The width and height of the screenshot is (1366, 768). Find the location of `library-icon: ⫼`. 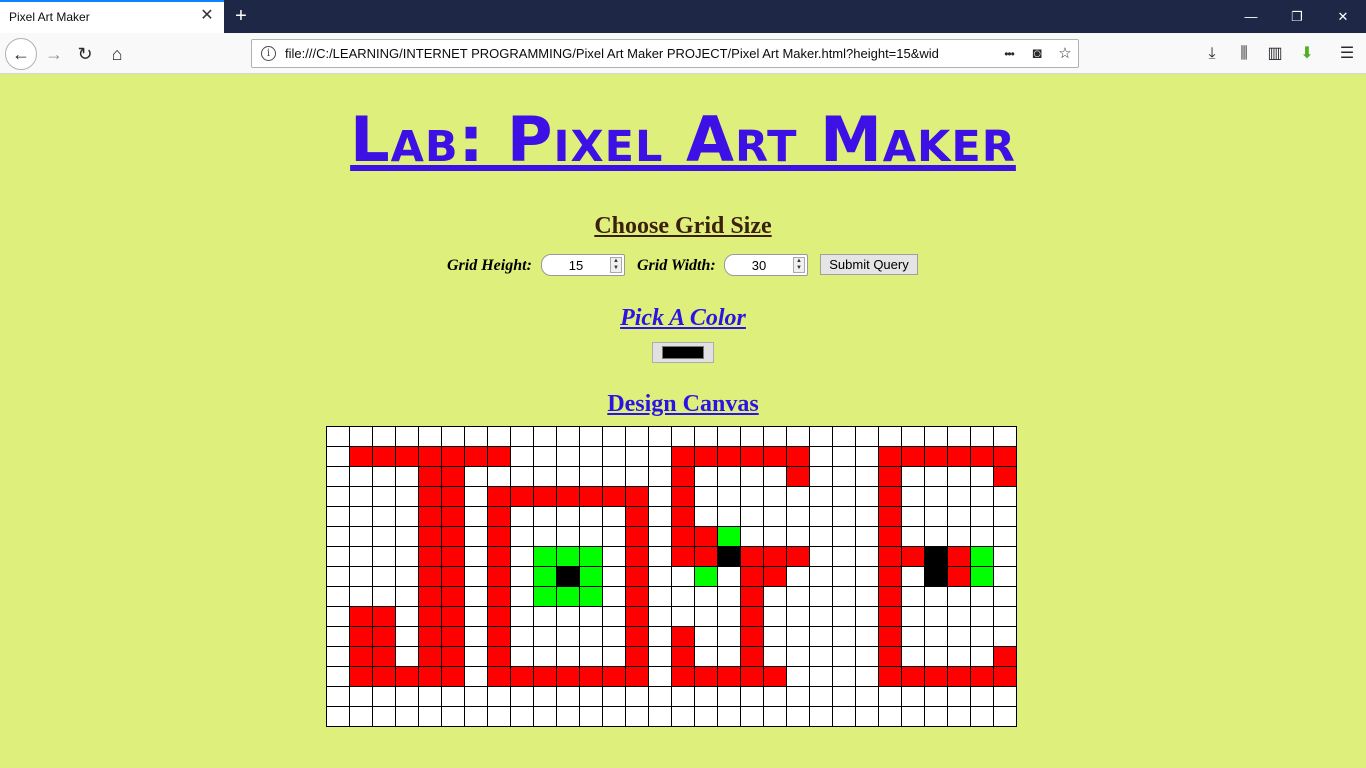

library-icon: ⫼ is located at coordinates (1244, 54).